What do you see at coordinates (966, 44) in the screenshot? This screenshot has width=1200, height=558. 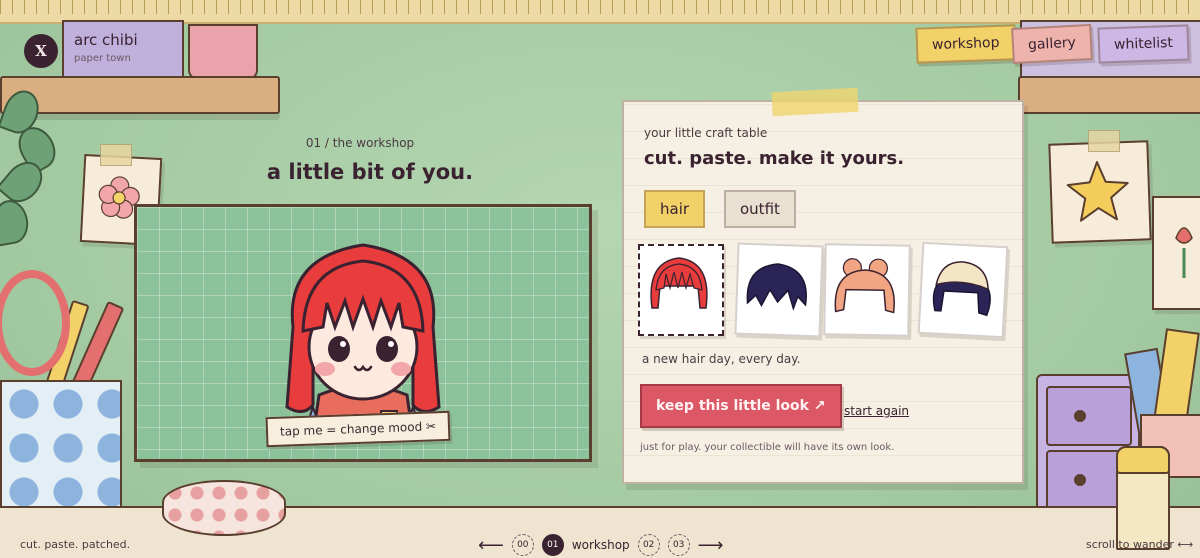 I see `nav-workshop: workshop` at bounding box center [966, 44].